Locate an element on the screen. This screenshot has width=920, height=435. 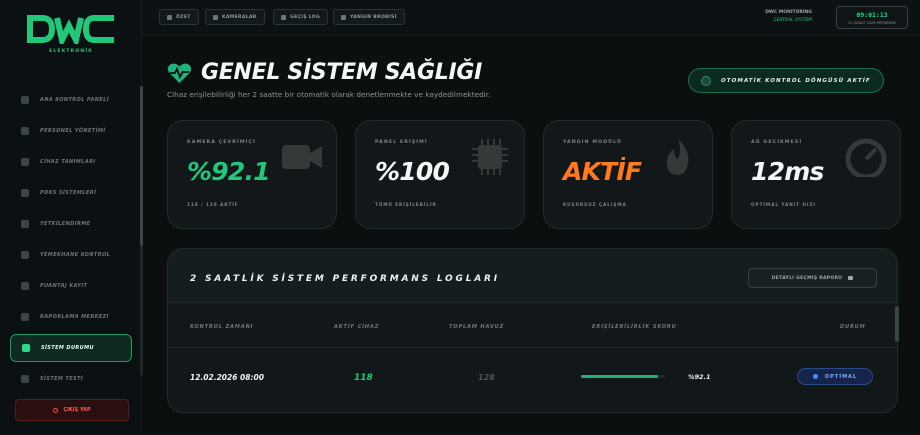
calendar-icon is located at coordinates (25, 286).